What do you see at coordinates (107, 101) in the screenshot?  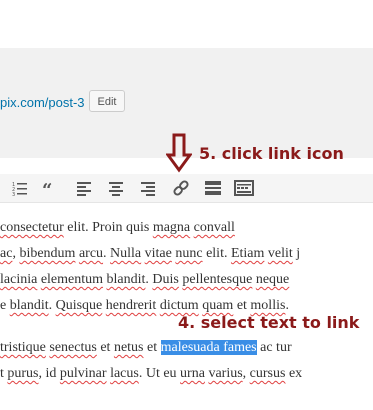 I see `edit-permalink-button: Edit` at bounding box center [107, 101].